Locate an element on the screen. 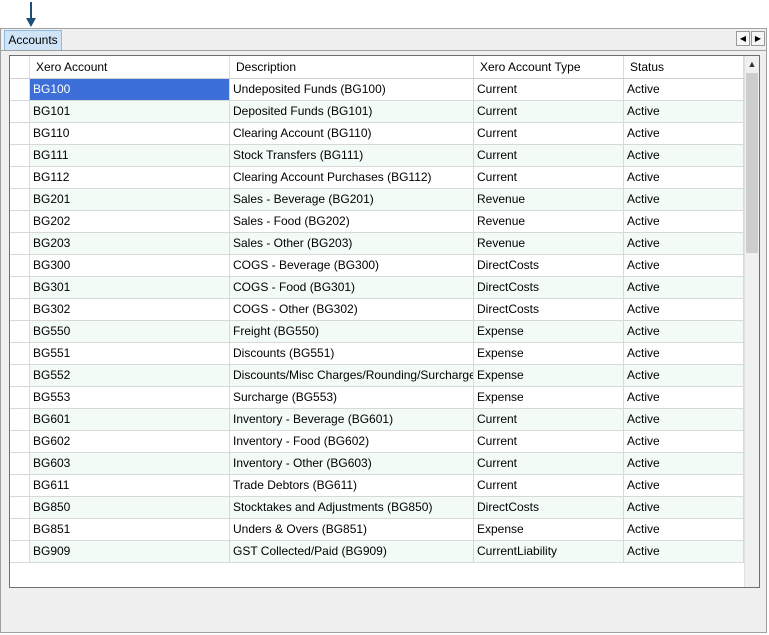 This screenshot has height=635, width=769. account-cell: BG101 is located at coordinates (130, 111).